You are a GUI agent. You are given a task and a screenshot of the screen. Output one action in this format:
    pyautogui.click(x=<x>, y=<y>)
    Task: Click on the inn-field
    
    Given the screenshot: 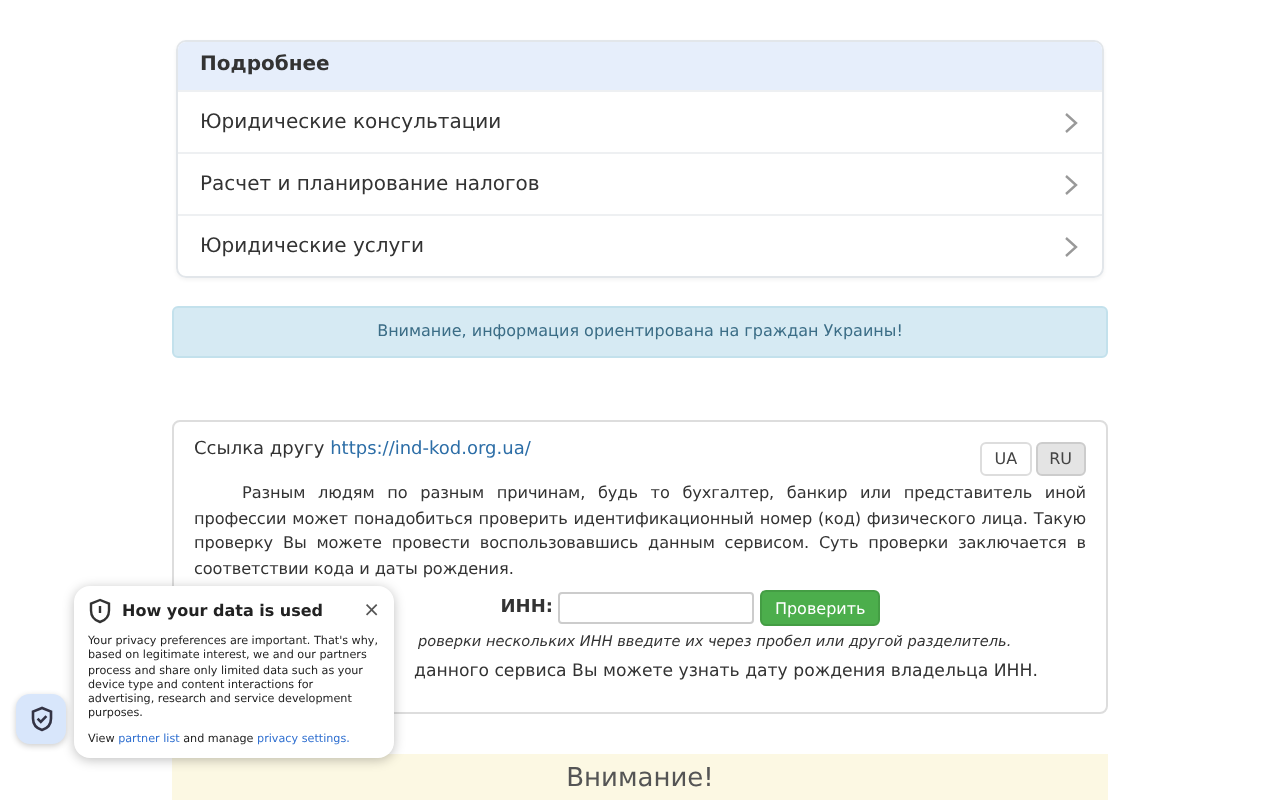 What is the action you would take?
    pyautogui.click(x=656, y=608)
    